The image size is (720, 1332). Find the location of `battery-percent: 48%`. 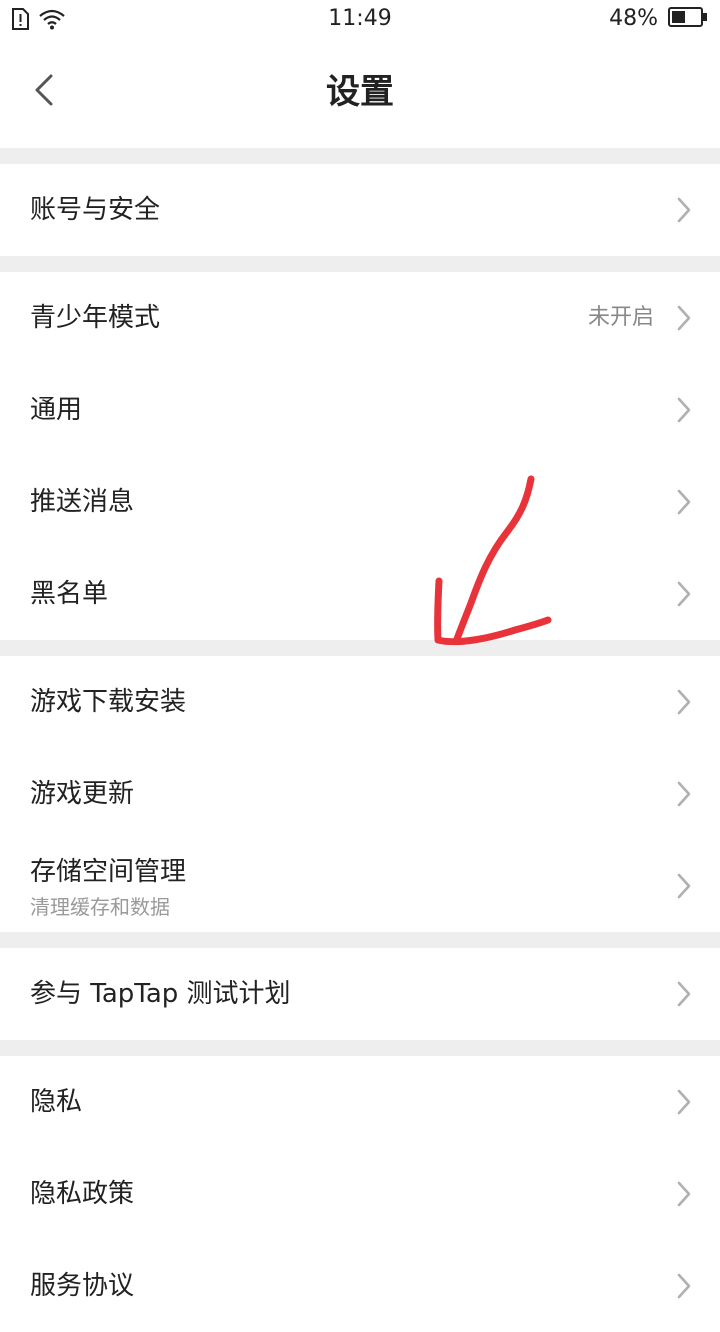

battery-percent: 48% is located at coordinates (633, 18).